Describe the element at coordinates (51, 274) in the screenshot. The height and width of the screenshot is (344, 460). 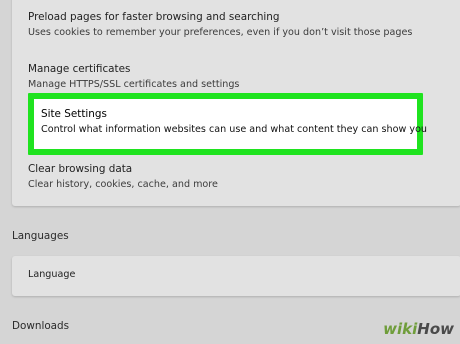
I see `language-setting-row: Language` at that location.